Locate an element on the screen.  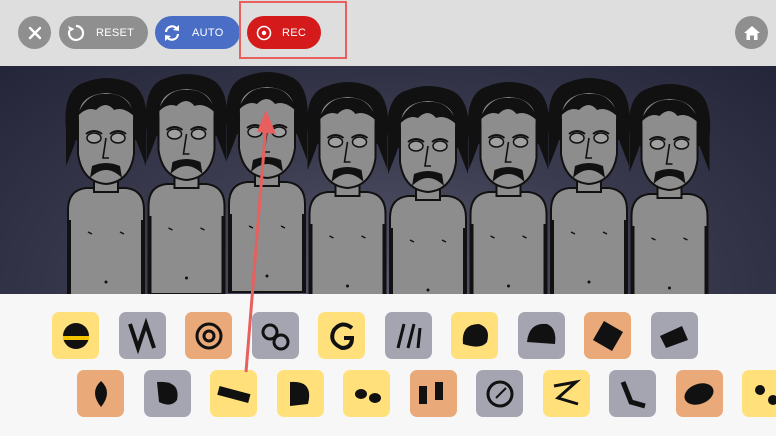
disc-sound-icon-glyph is located at coordinates (699, 393).